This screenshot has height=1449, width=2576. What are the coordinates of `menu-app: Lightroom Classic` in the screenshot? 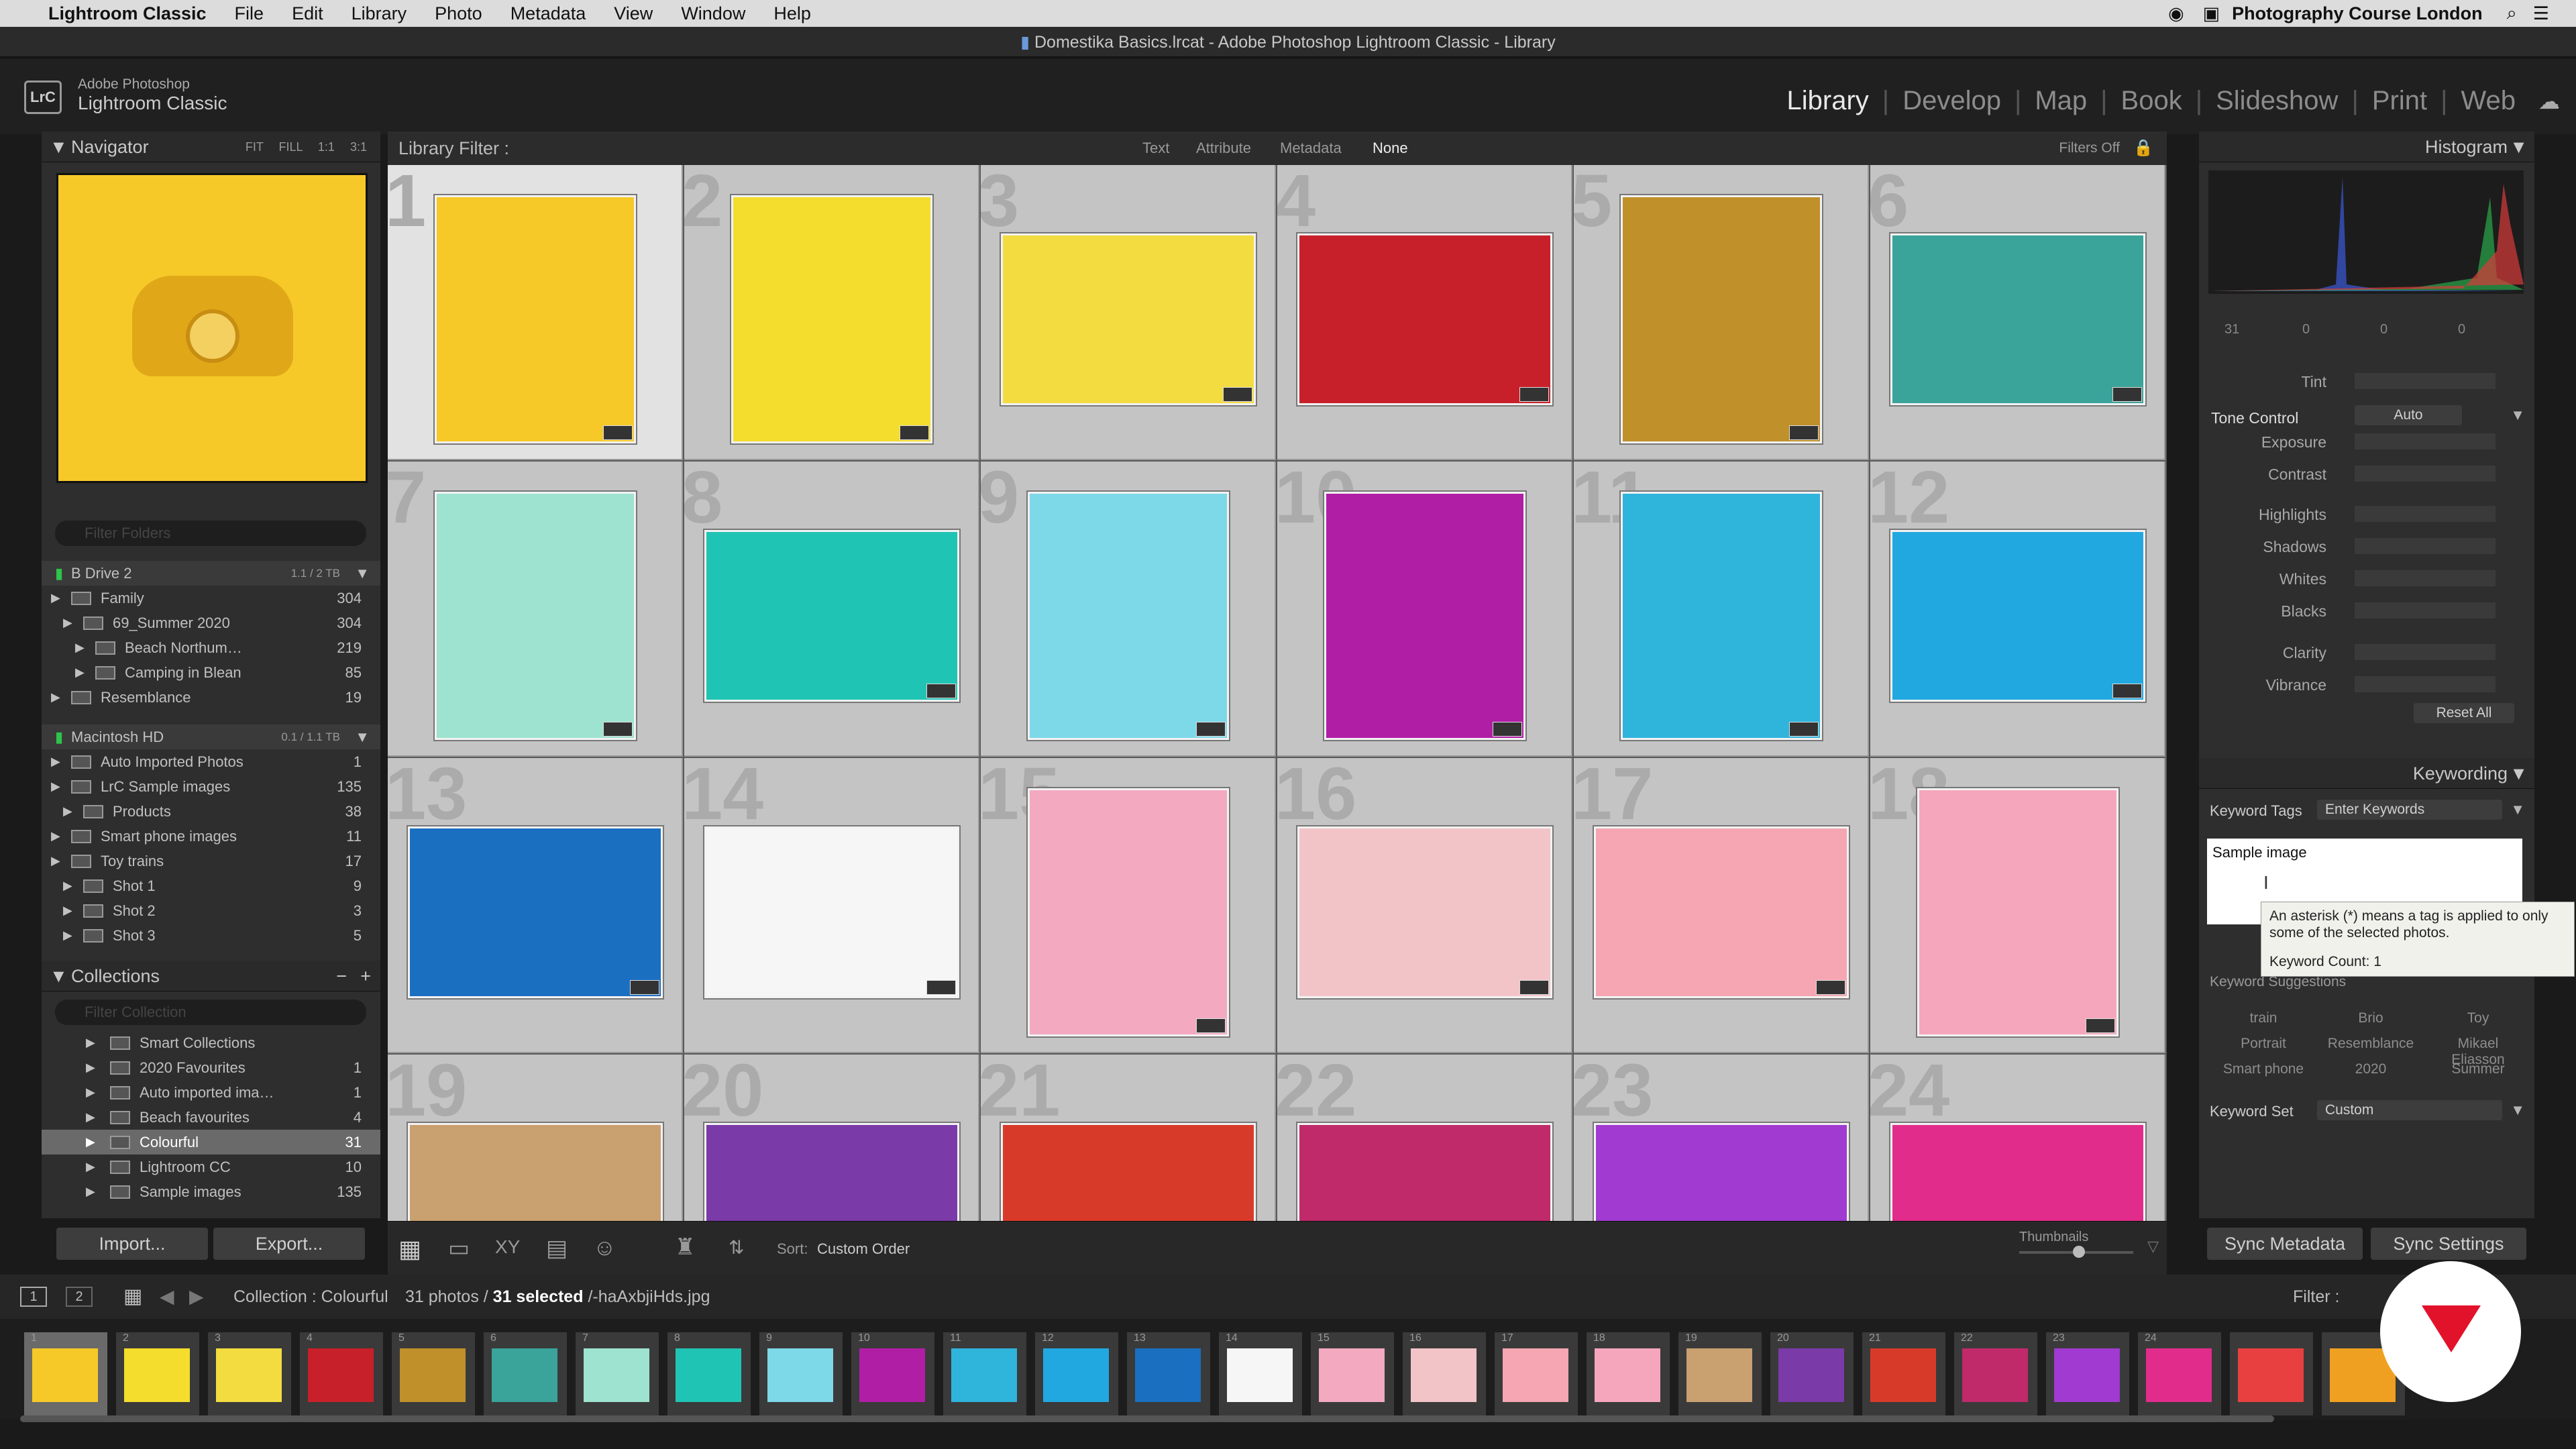 It's located at (127, 13).